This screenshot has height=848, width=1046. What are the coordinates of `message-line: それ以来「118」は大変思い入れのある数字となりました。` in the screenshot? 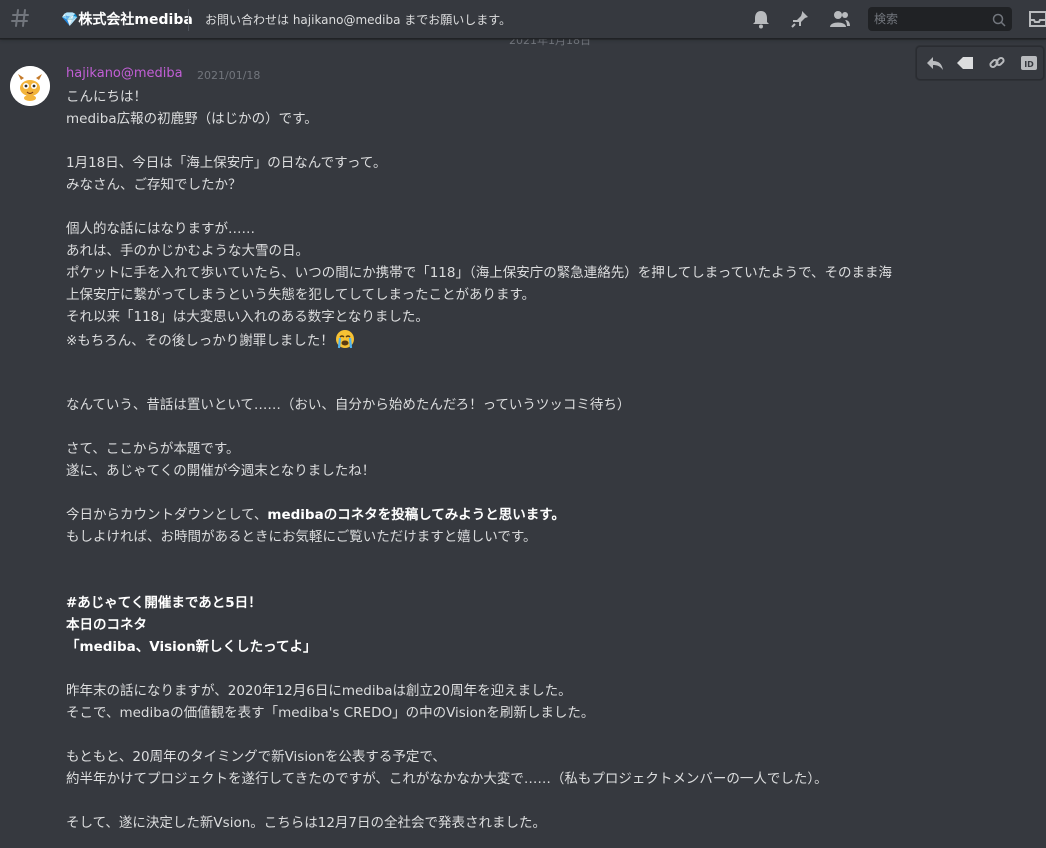 It's located at (247, 317).